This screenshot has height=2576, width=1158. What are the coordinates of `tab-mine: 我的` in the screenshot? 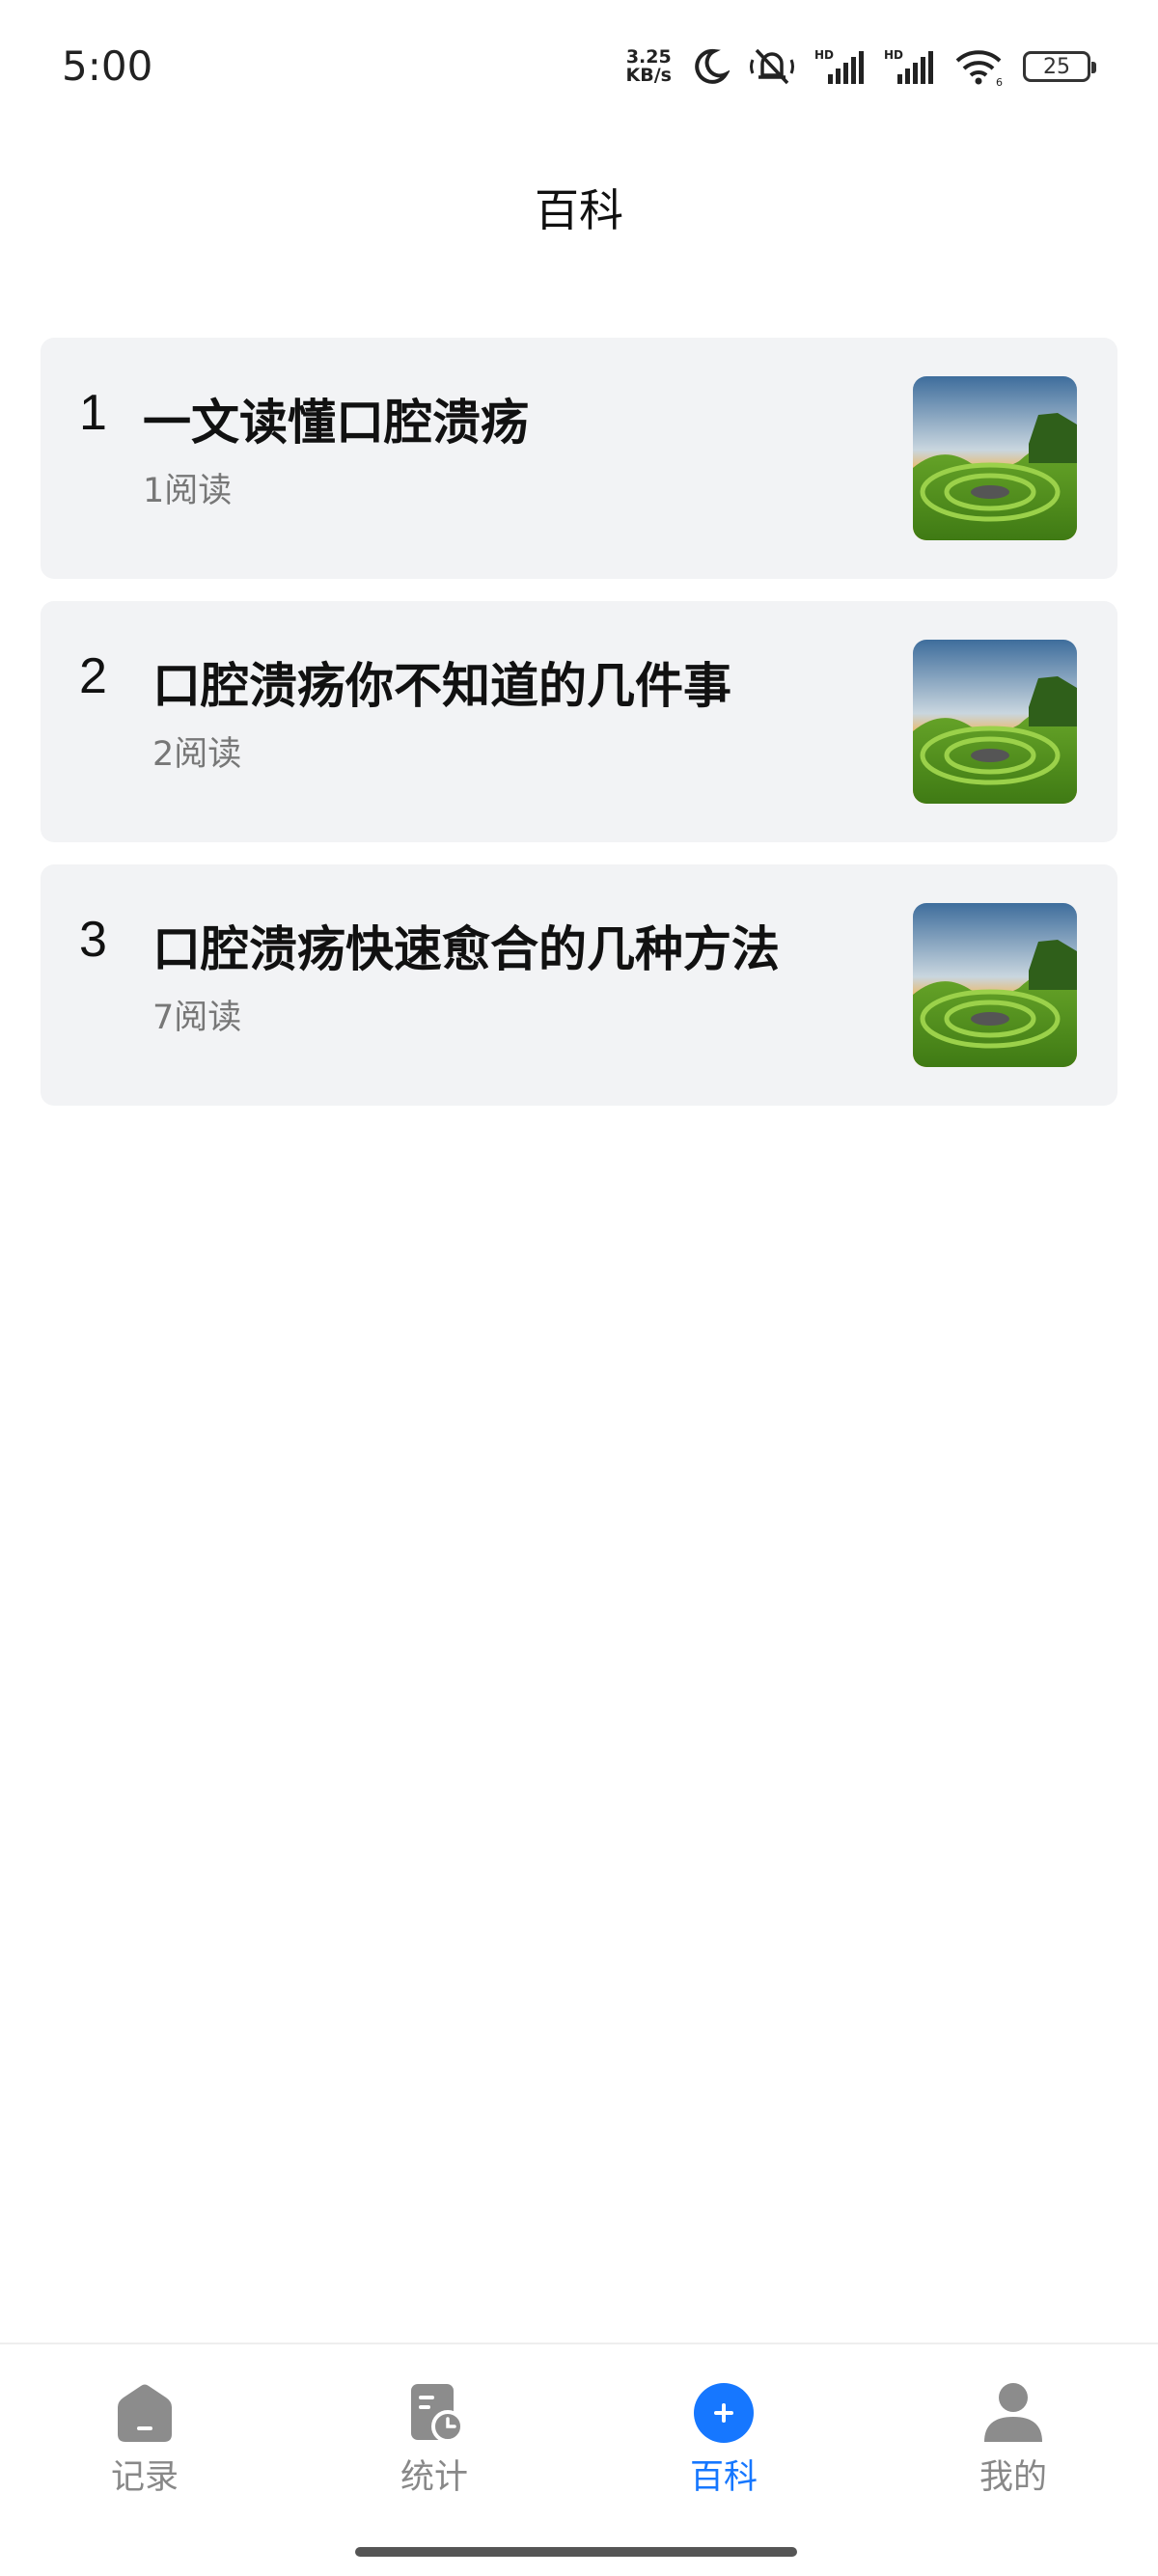 It's located at (1013, 2421).